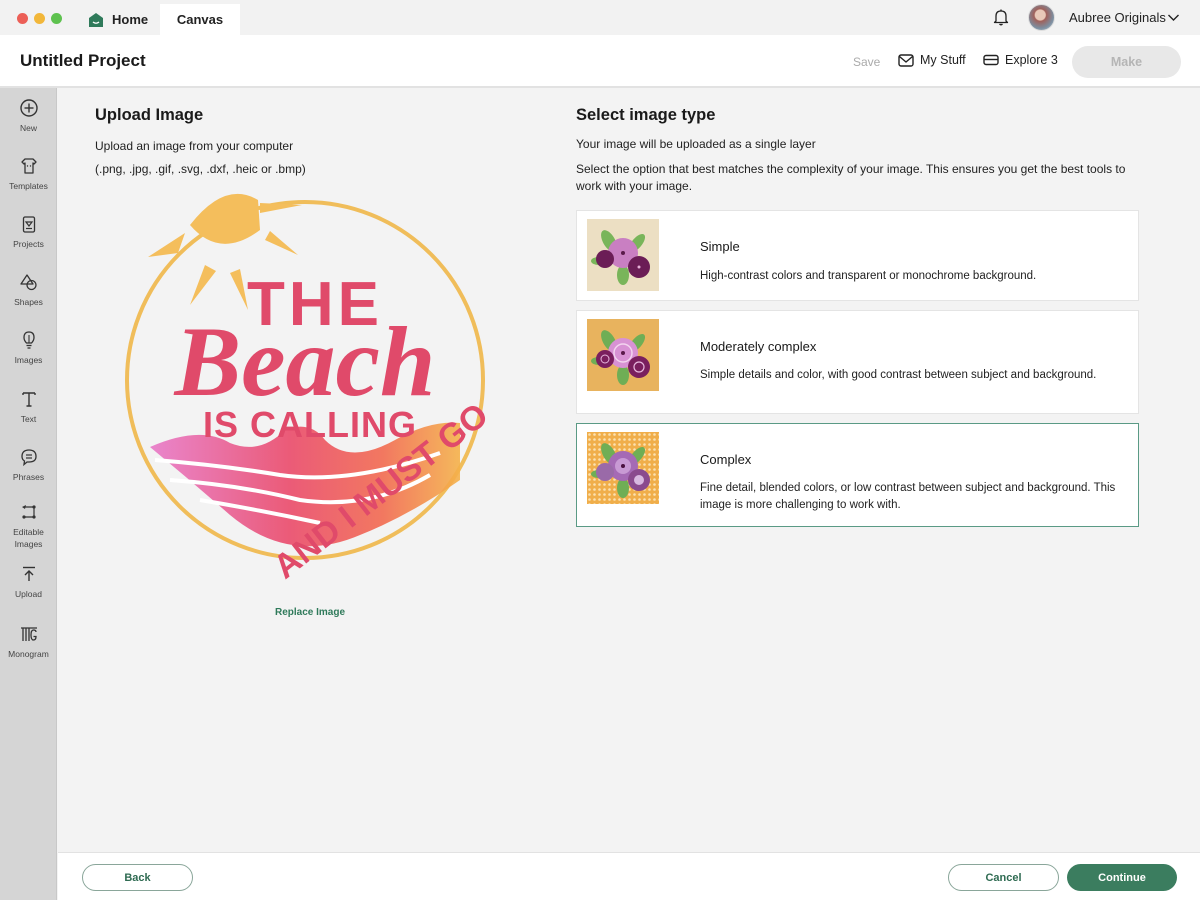  What do you see at coordinates (623, 255) in the screenshot?
I see `simple-thumbnail` at bounding box center [623, 255].